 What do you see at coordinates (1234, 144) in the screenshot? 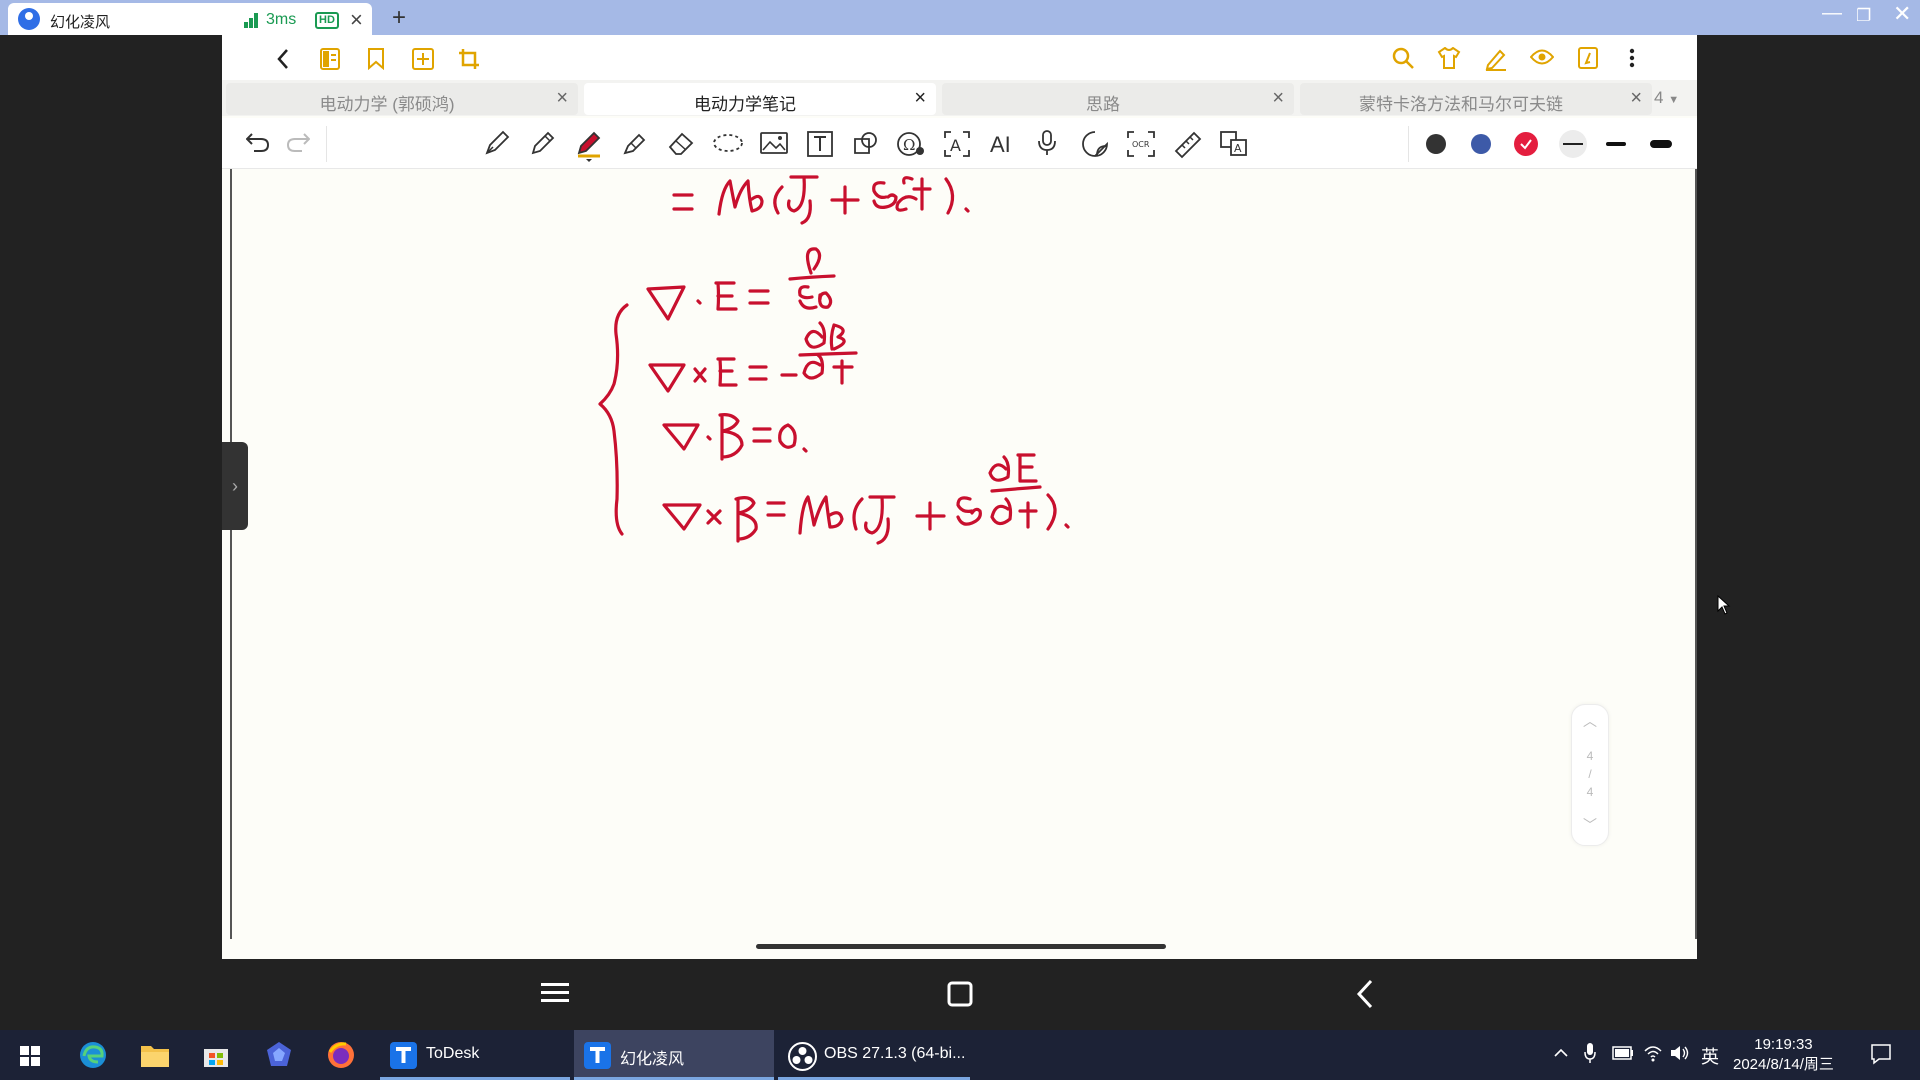
I see `translate-icon: A` at bounding box center [1234, 144].